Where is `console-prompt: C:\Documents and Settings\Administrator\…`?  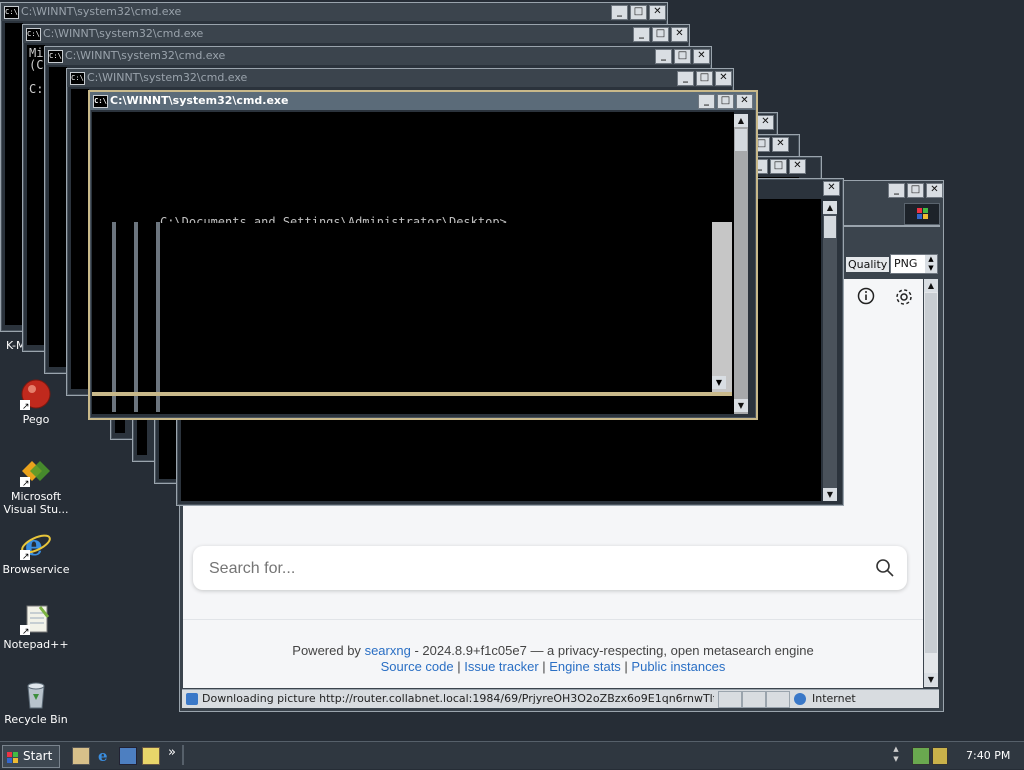 console-prompt: C:\Documents and Settings\Administrator\… is located at coordinates (333, 219).